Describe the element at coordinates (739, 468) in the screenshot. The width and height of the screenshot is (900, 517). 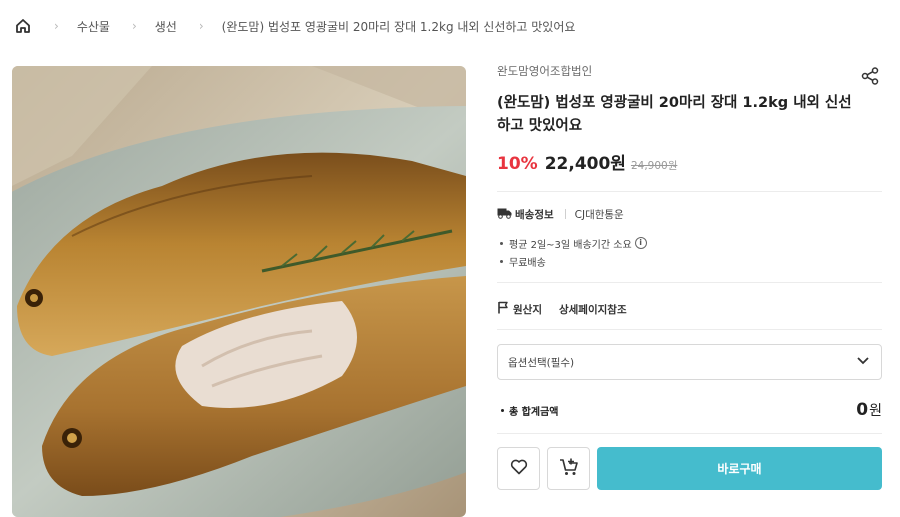
I see `buy-now-button: 바로구매` at that location.